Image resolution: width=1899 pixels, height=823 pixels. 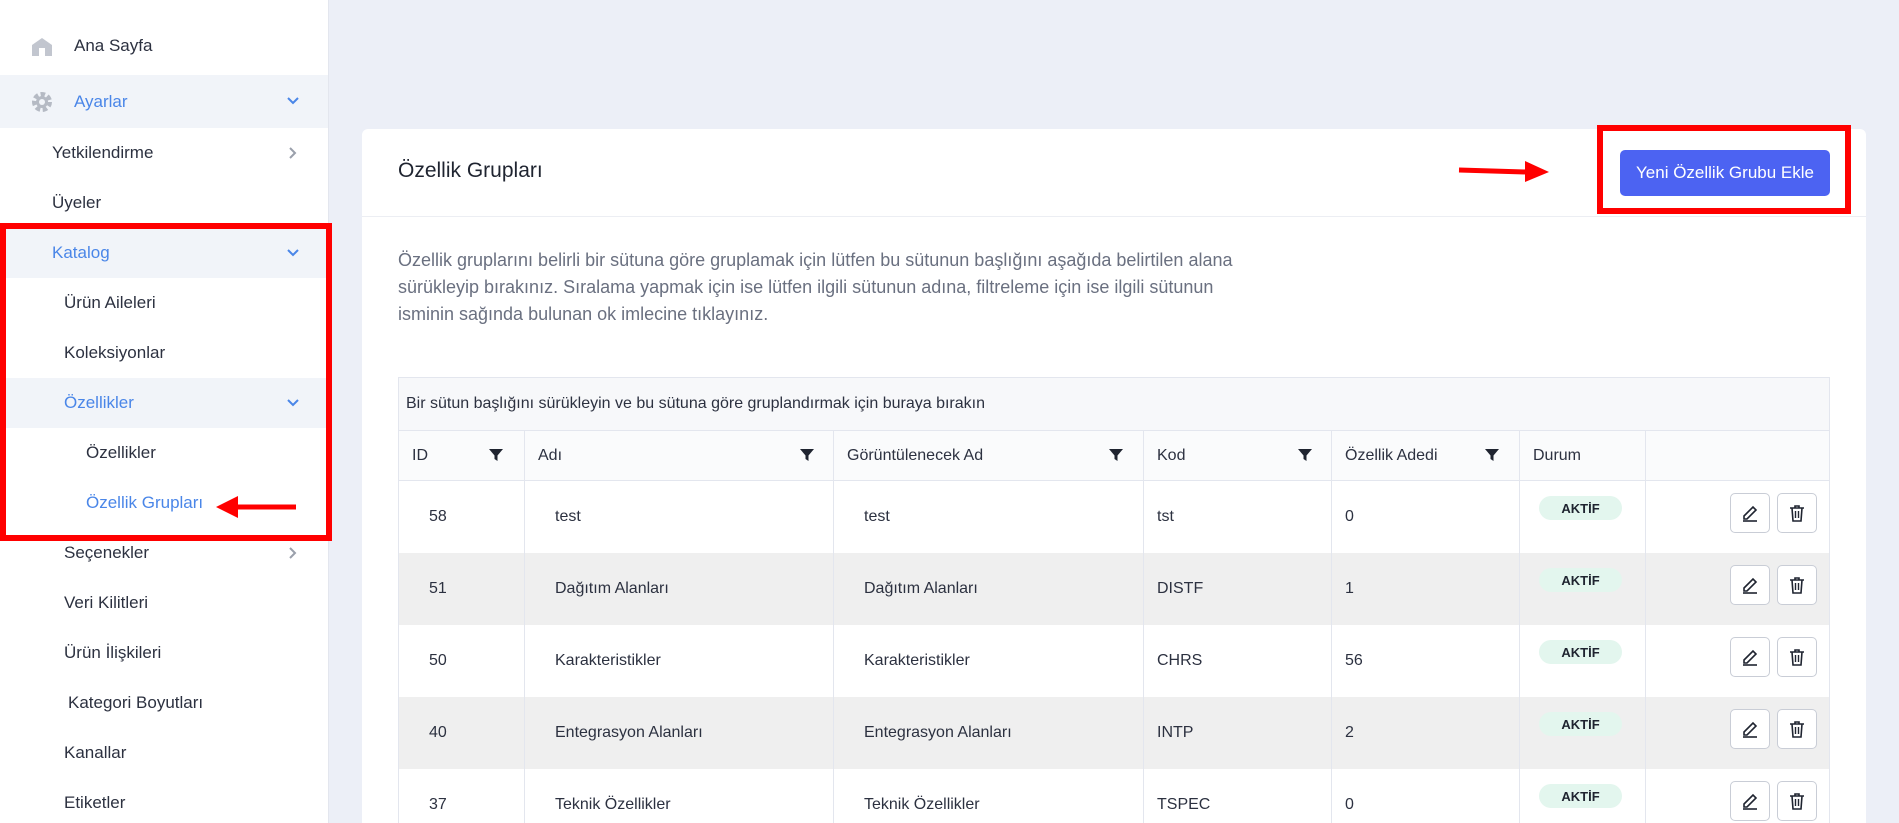 What do you see at coordinates (462, 661) in the screenshot?
I see `cell-id: 50` at bounding box center [462, 661].